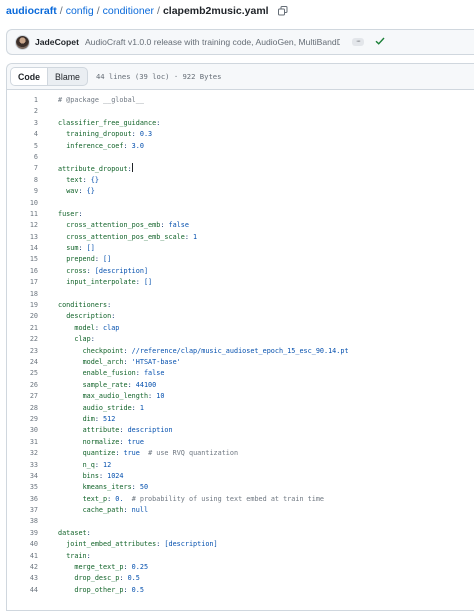  Describe the element at coordinates (22, 408) in the screenshot. I see `line-number: 28` at that location.